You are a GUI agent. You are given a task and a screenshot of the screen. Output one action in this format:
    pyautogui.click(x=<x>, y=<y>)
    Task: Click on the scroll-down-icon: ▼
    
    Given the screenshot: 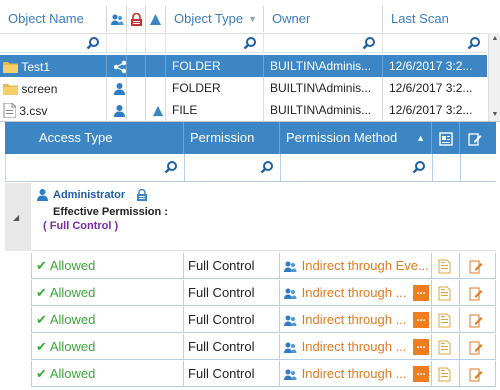 What is the action you would take?
    pyautogui.click(x=495, y=115)
    